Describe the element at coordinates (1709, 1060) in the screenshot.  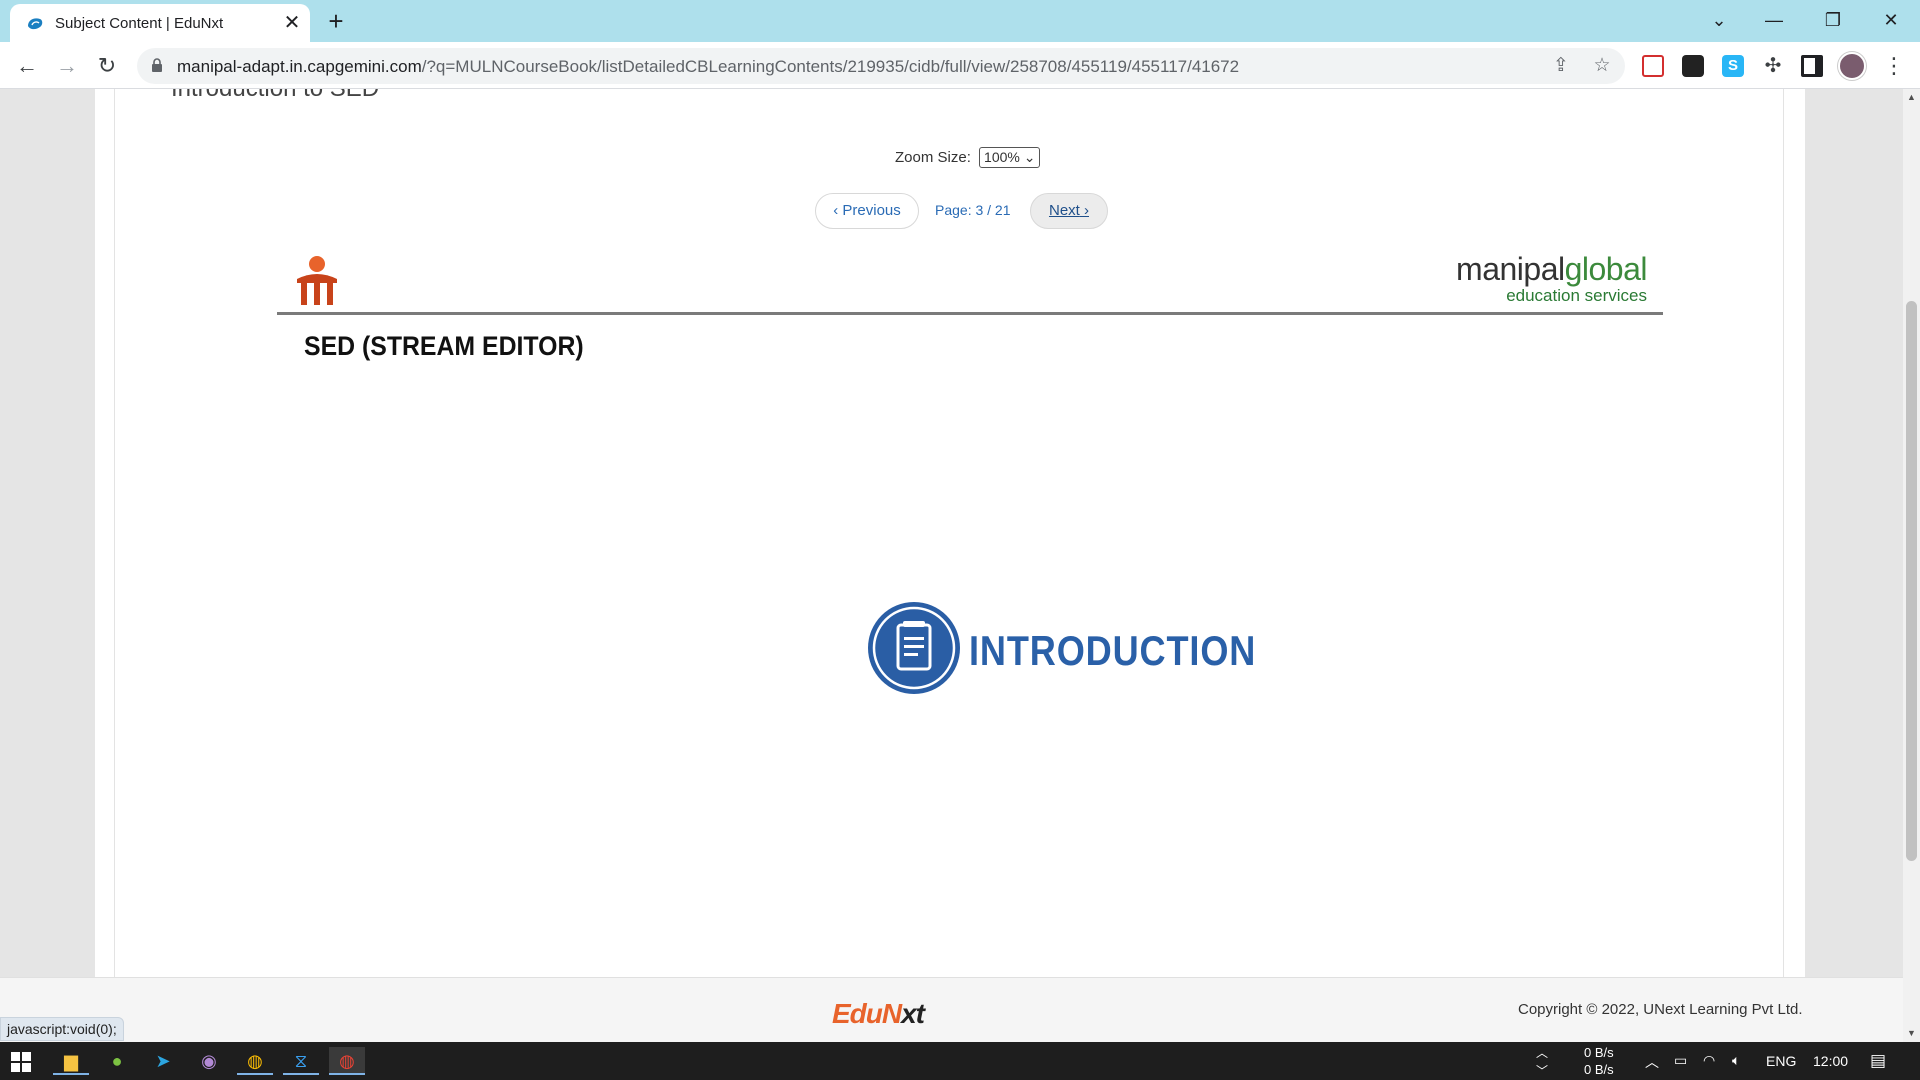
I see `wifi-icon: ◠` at that location.